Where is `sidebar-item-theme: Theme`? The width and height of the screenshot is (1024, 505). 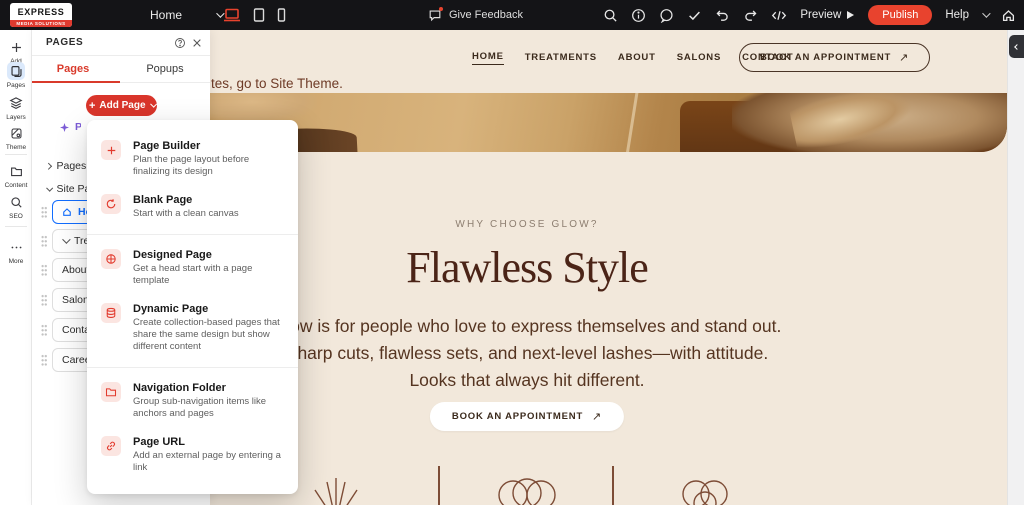
sidebar-item-theme: Theme is located at coordinates (16, 137).